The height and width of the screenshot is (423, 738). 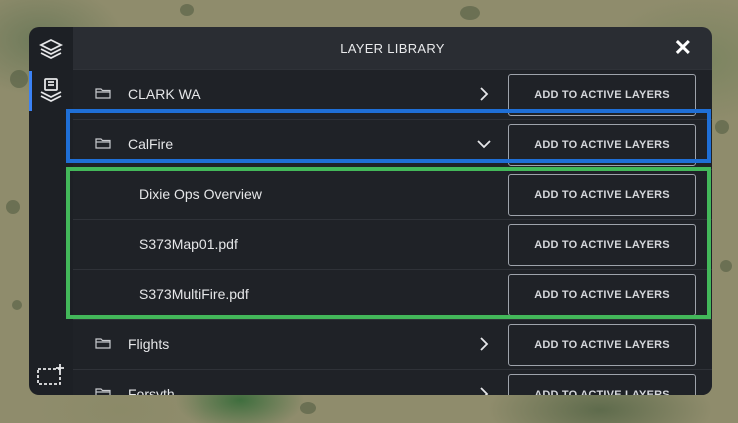 I want to click on row-label: CLARK WA, so click(x=164, y=94).